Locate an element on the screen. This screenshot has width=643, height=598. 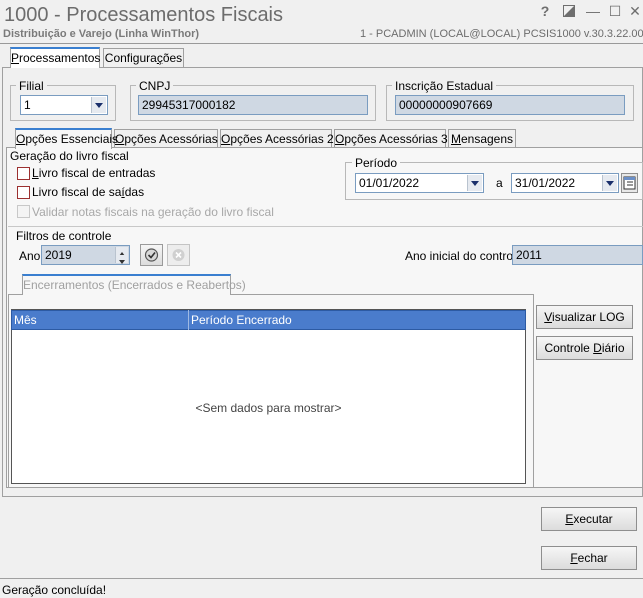
tab-opcoes-acessorias-3: Opções Acessórias 3 is located at coordinates (391, 139).